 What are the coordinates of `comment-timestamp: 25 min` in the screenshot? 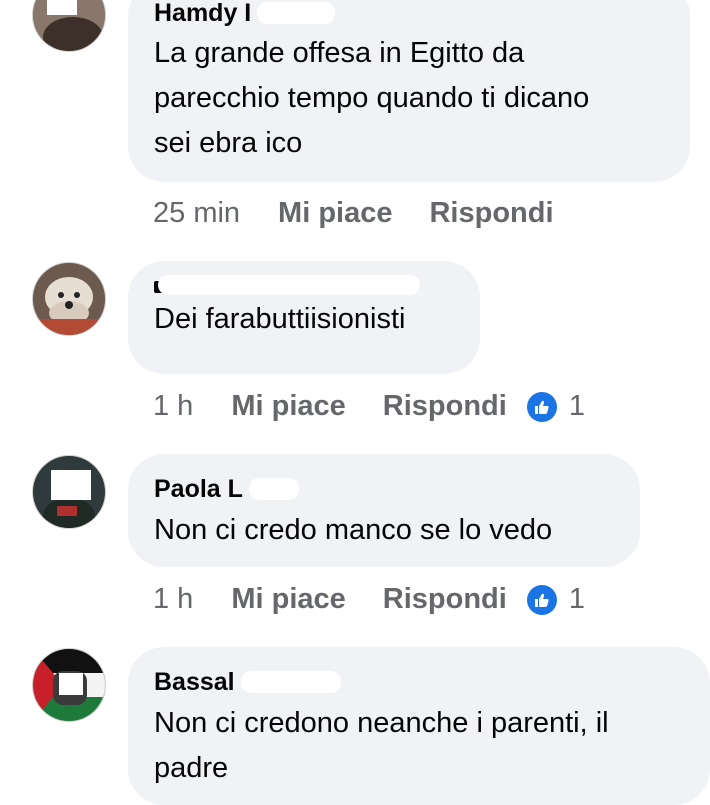 It's located at (196, 213).